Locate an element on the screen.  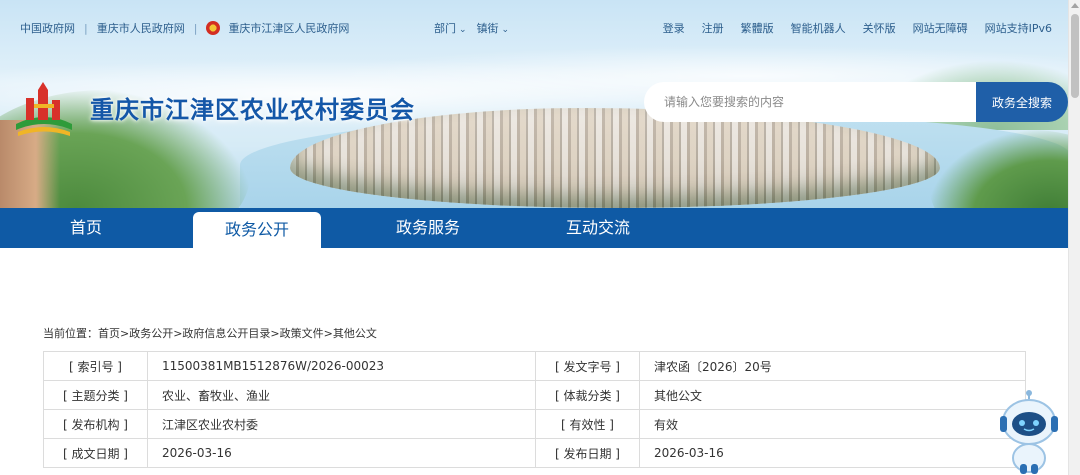
doc-no-label: [ 发文字号 ] is located at coordinates (587, 366).